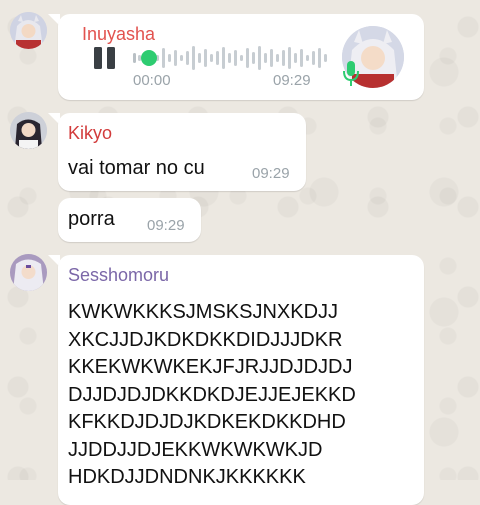  I want to click on playback-position-knob, so click(149, 58).